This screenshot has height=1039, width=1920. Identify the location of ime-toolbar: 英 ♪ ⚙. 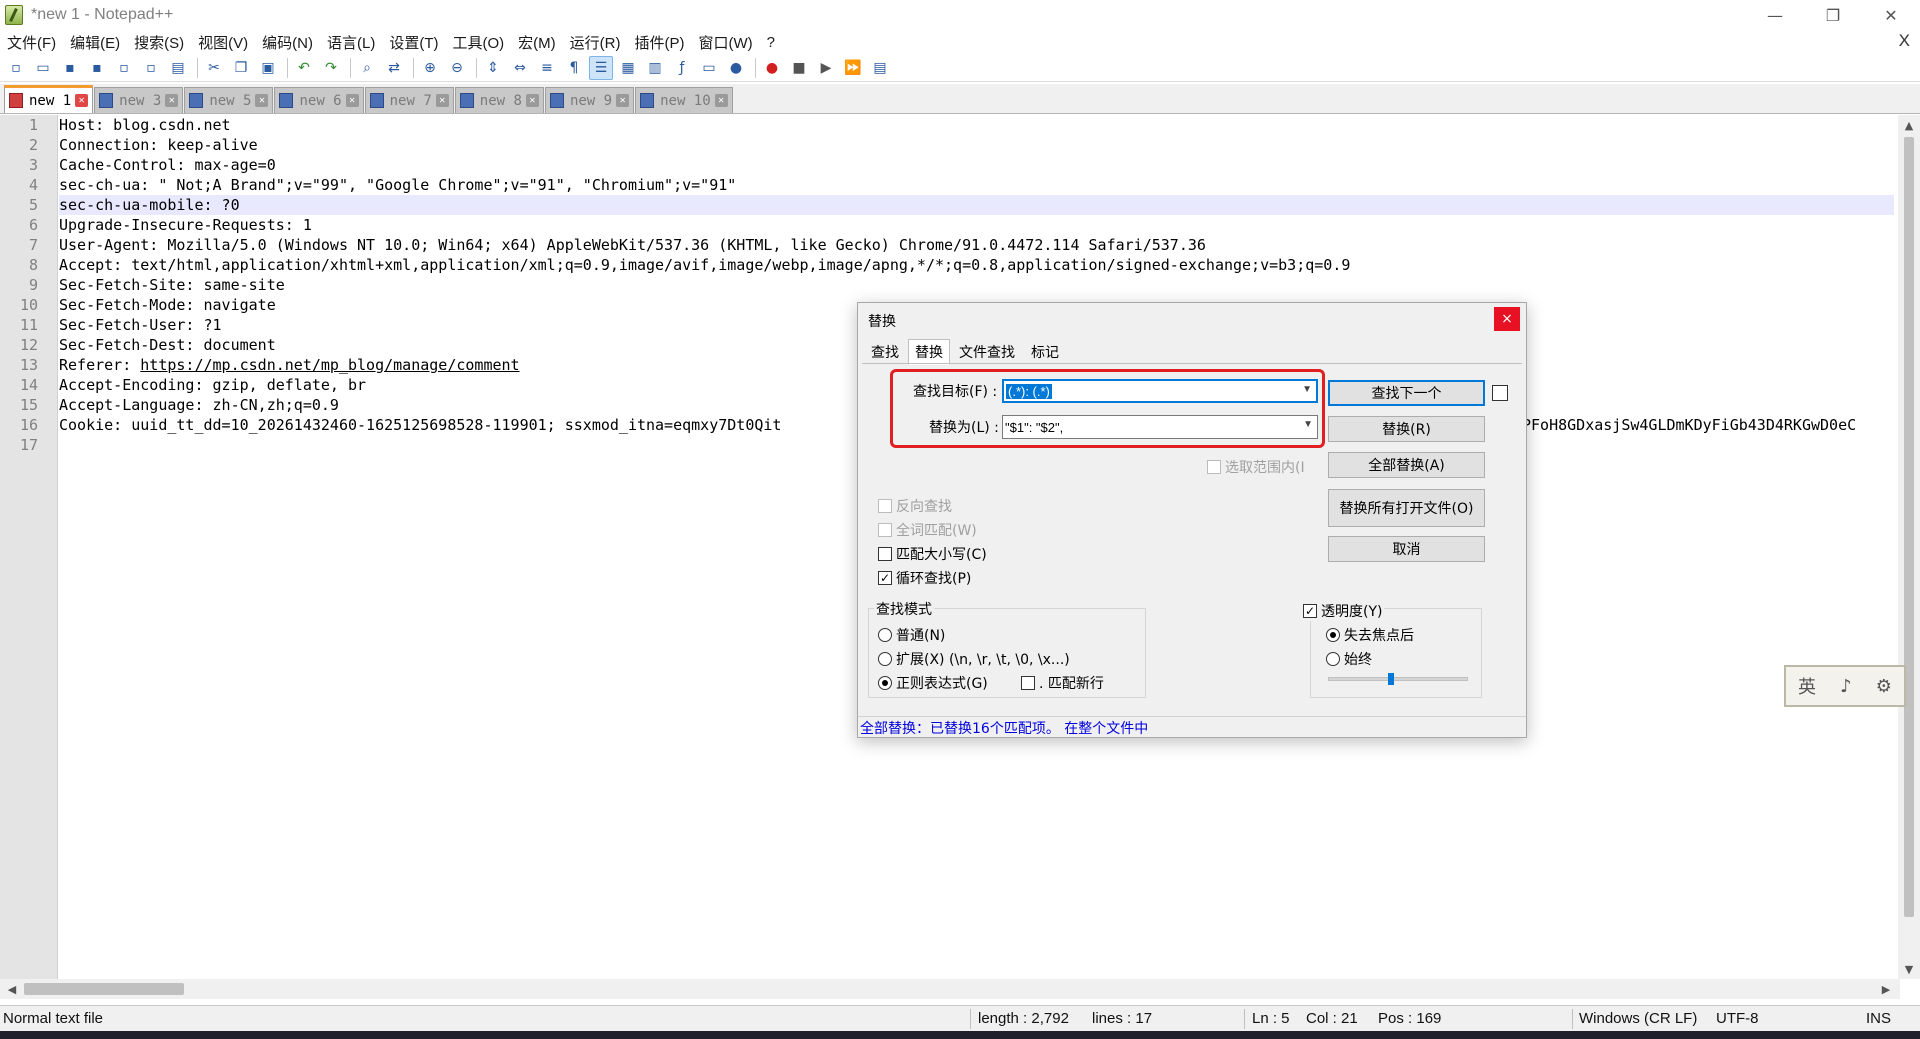
(1845, 686).